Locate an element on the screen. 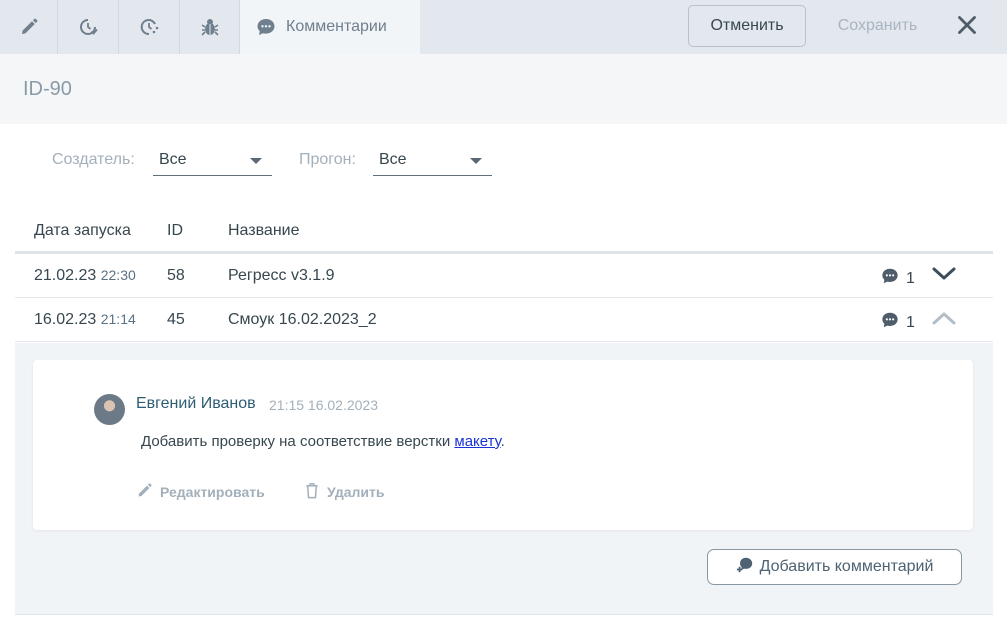 The width and height of the screenshot is (1007, 632). clock-check-icon is located at coordinates (88, 27).